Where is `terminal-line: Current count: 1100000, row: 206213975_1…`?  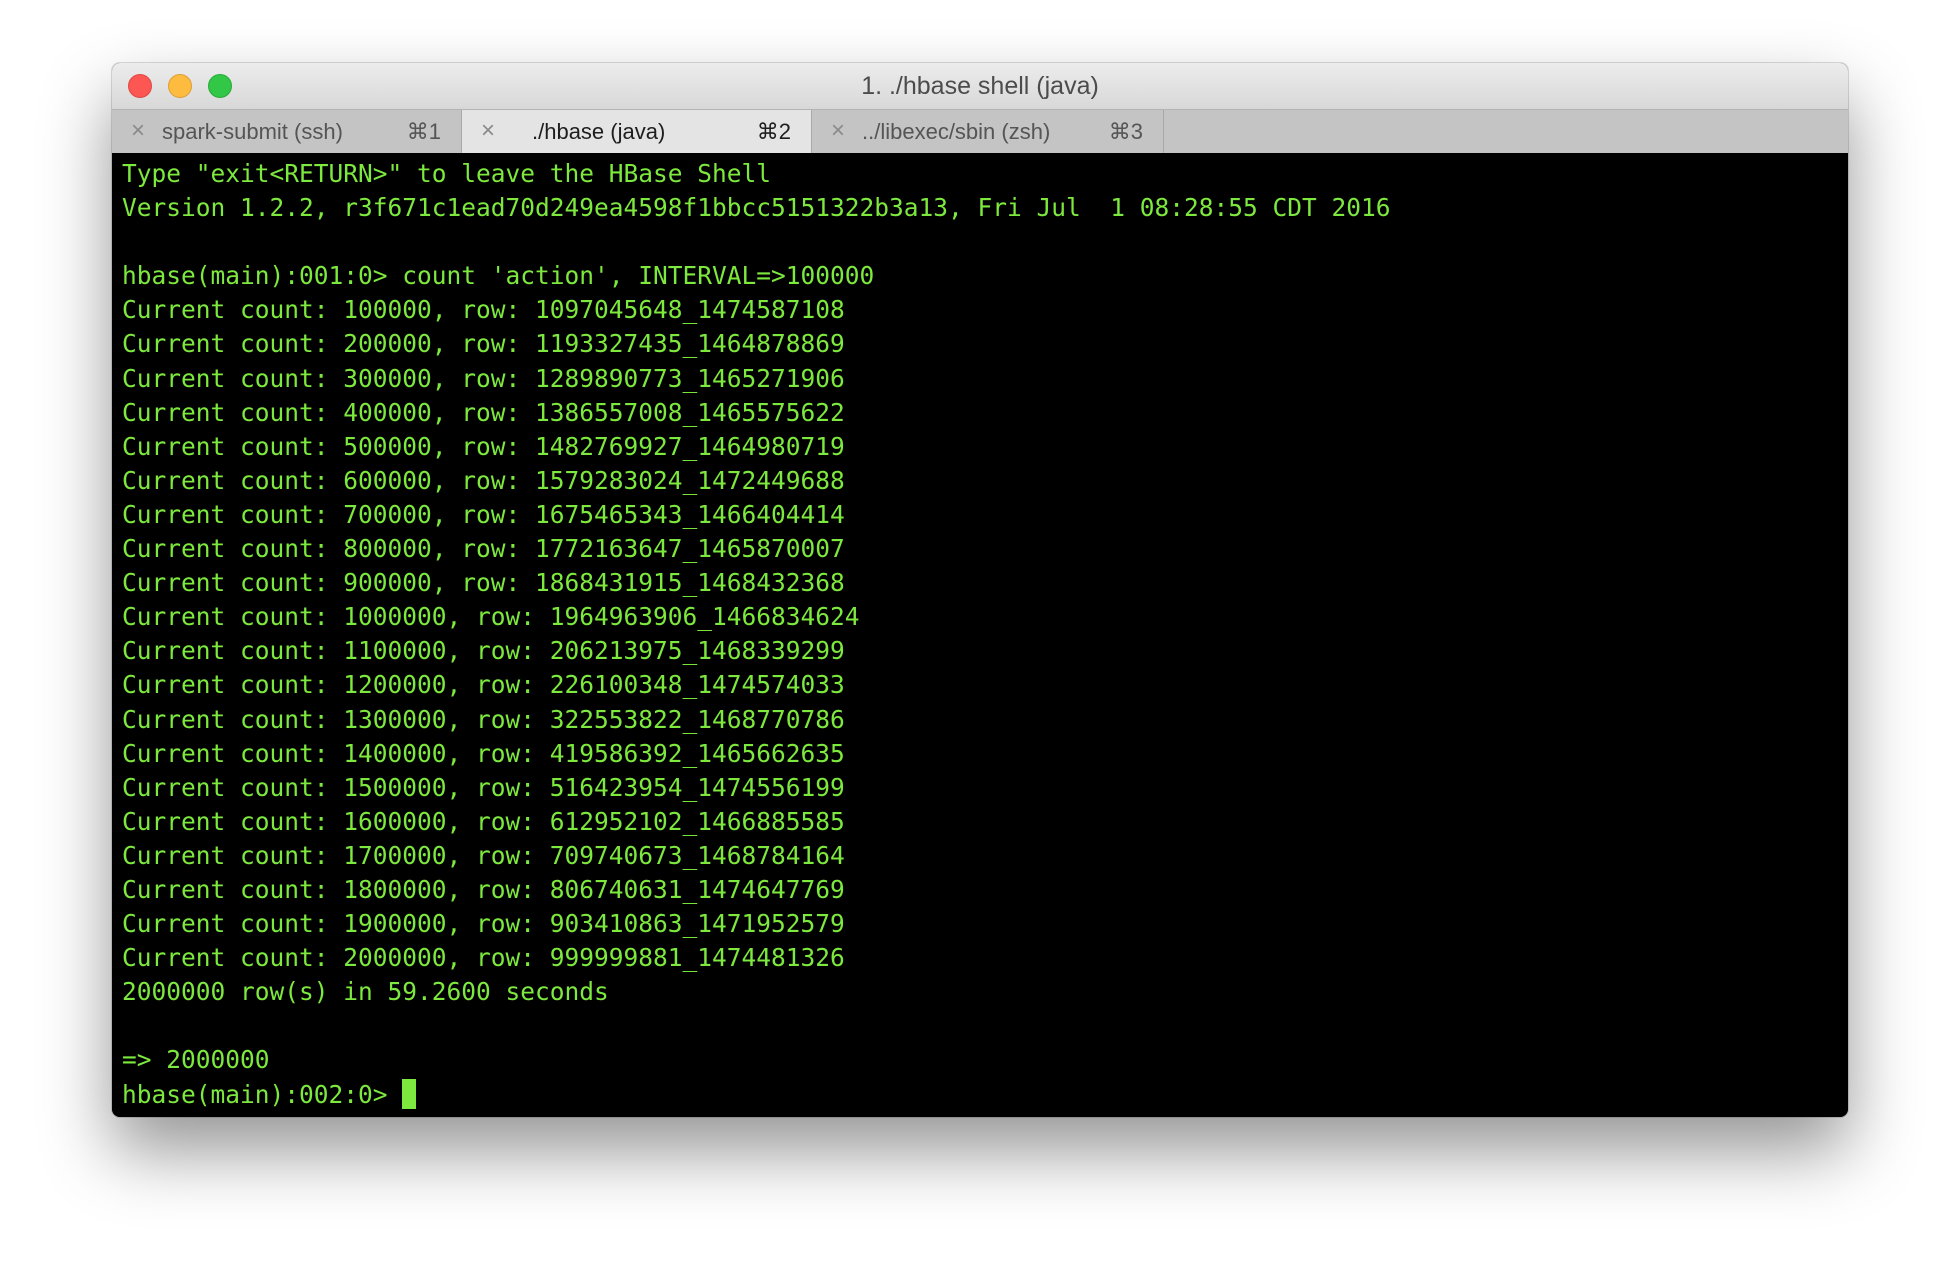
terminal-line: Current count: 1100000, row: 206213975_1… is located at coordinates (483, 651).